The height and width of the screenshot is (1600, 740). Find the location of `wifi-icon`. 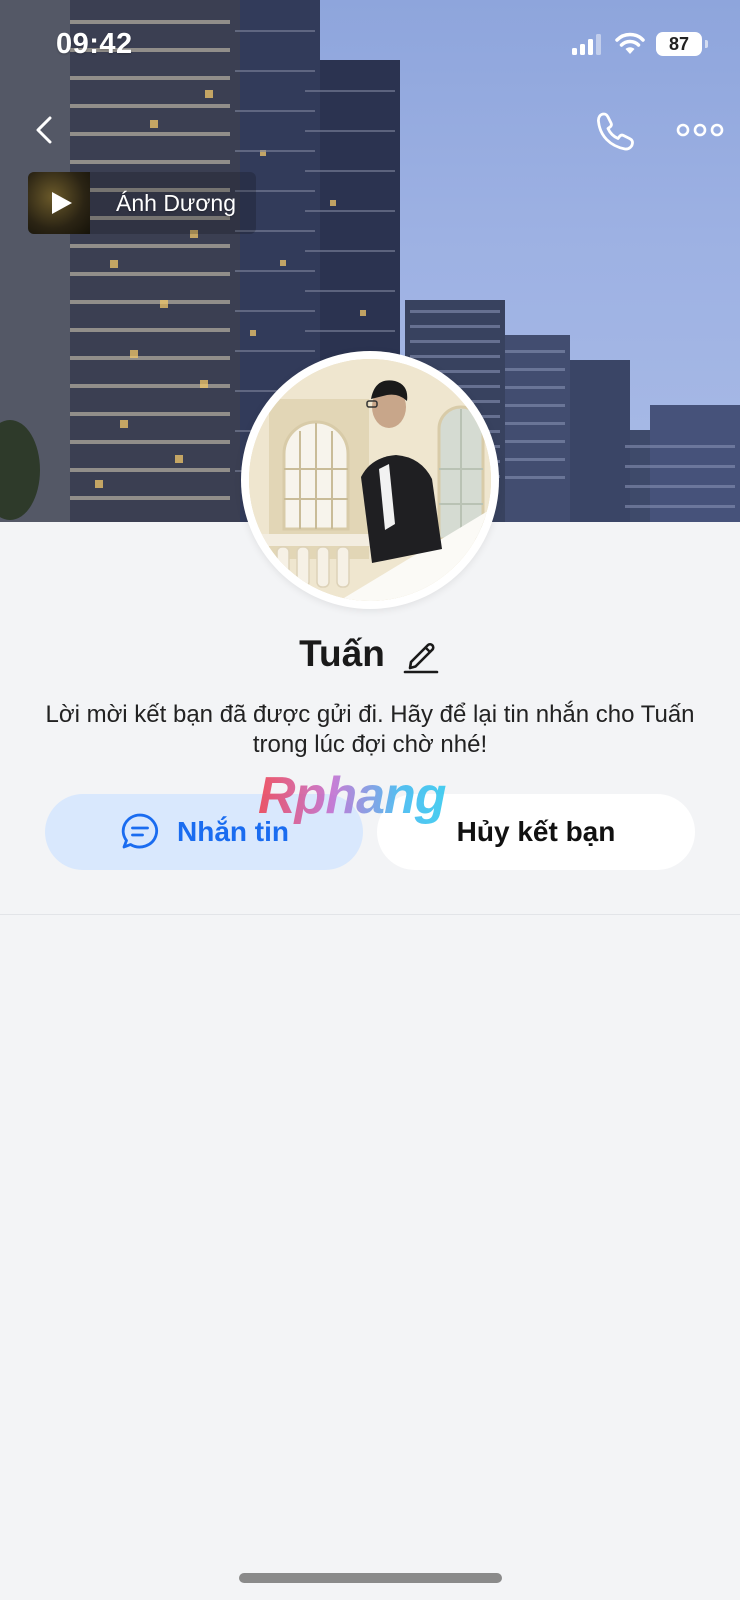

wifi-icon is located at coordinates (630, 43).